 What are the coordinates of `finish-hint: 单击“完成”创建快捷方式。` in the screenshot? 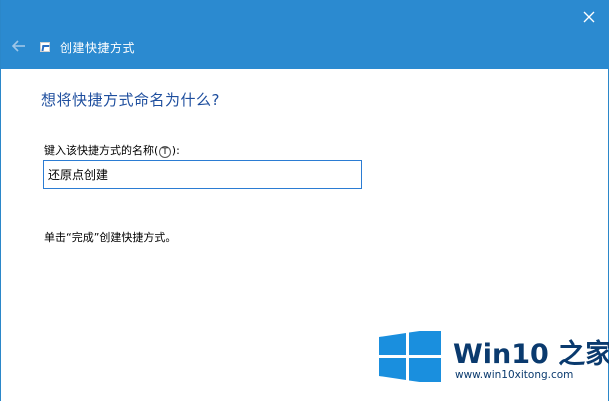 It's located at (110, 237).